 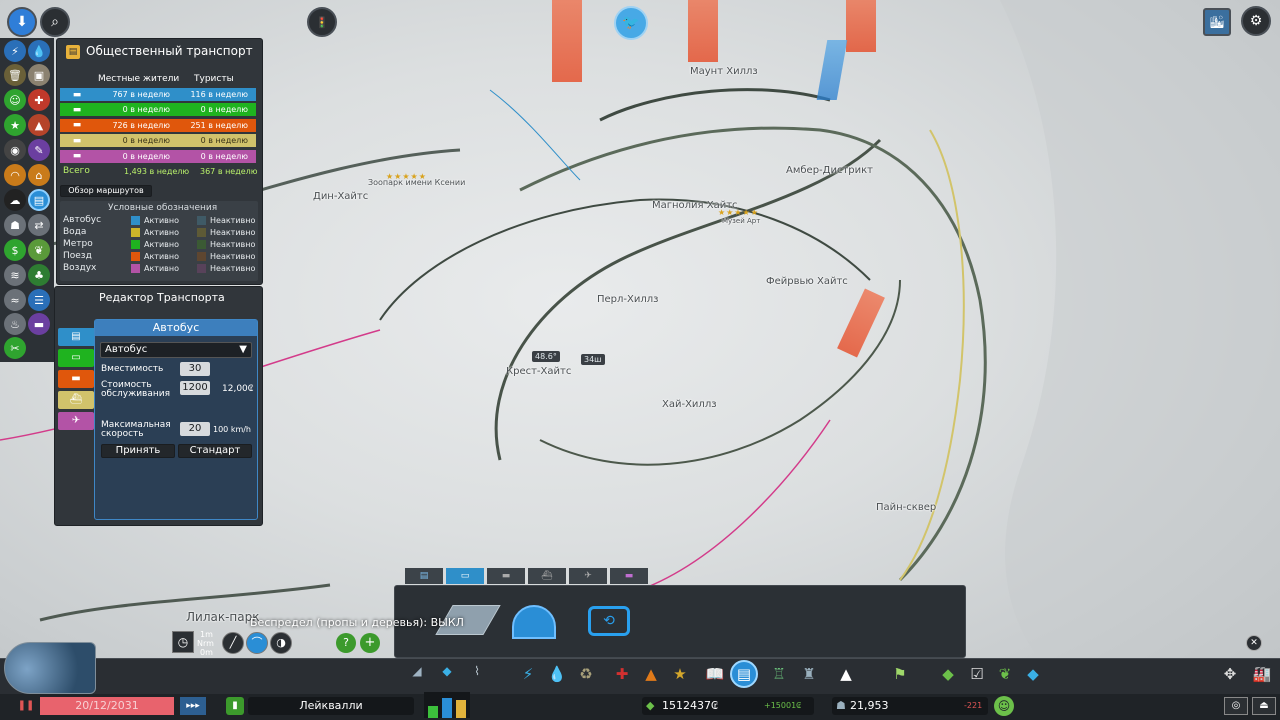 I want to click on public-transport-icon: ▤, so click(x=39, y=200).